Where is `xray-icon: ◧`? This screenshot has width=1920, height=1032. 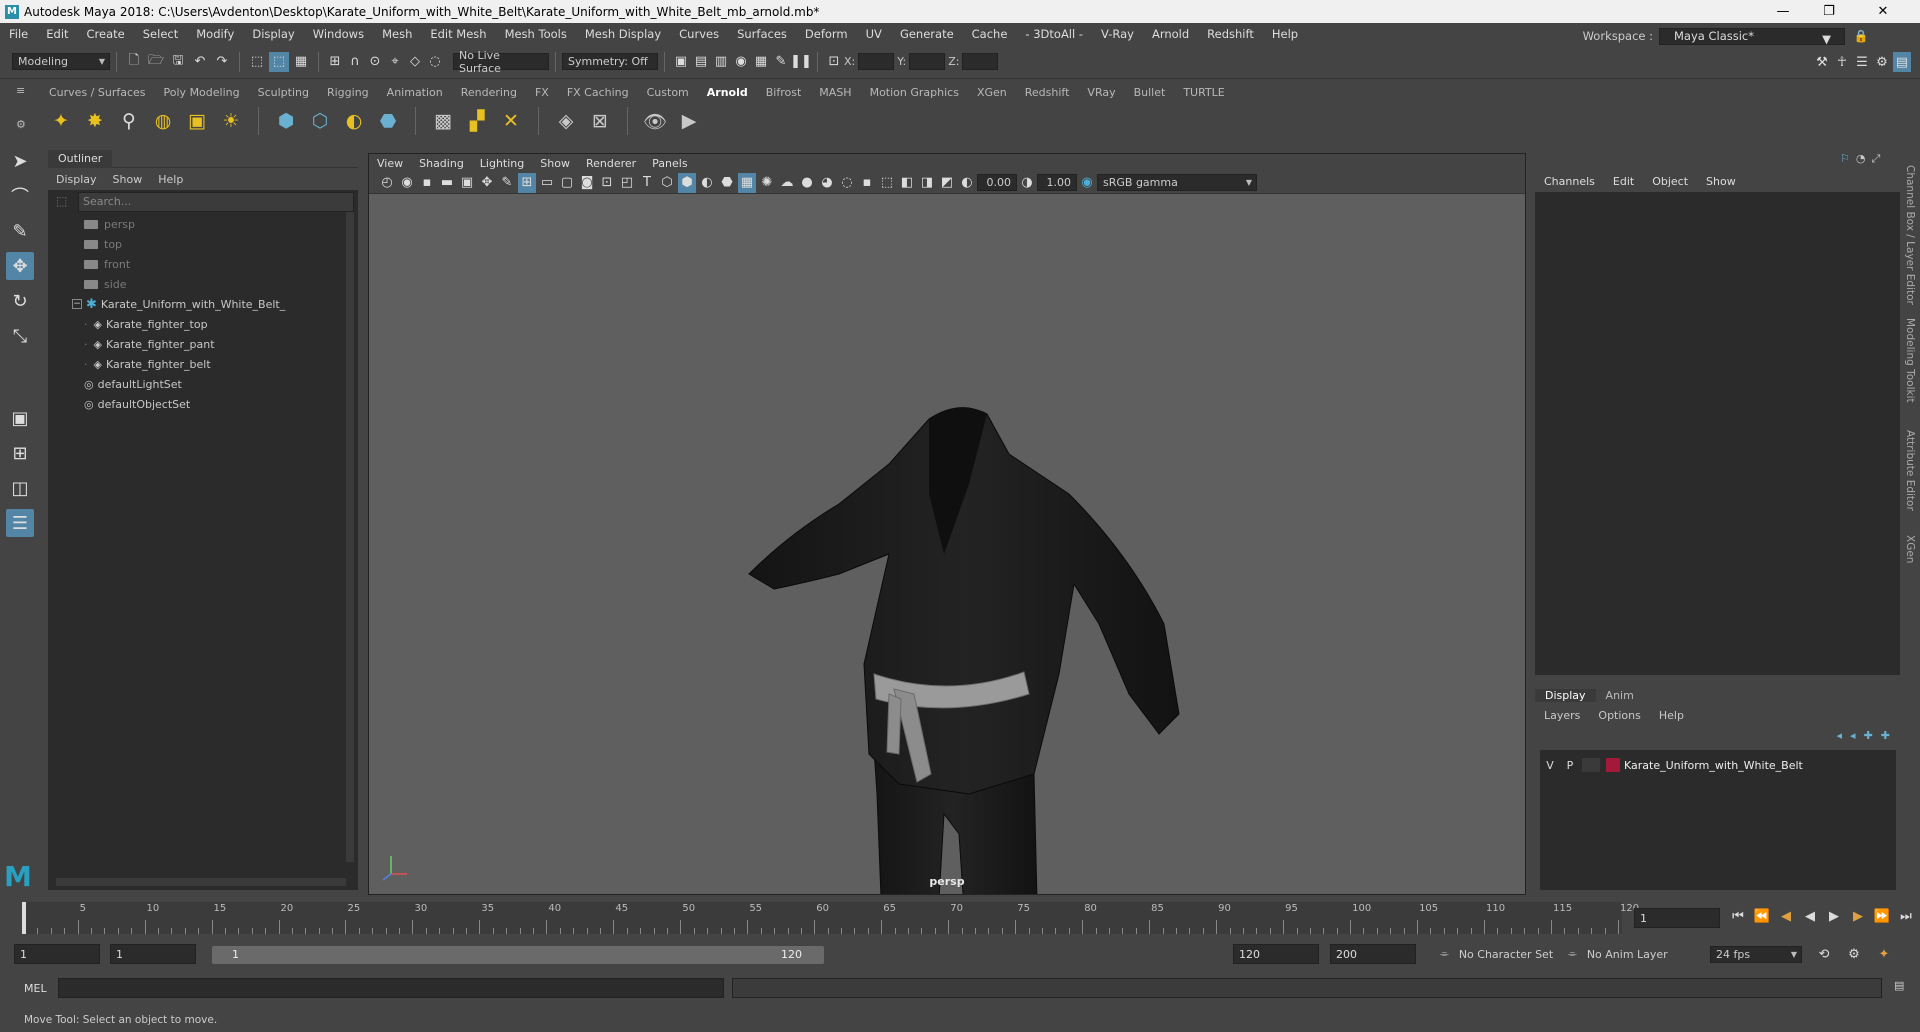
xray-icon: ◧ is located at coordinates (907, 183).